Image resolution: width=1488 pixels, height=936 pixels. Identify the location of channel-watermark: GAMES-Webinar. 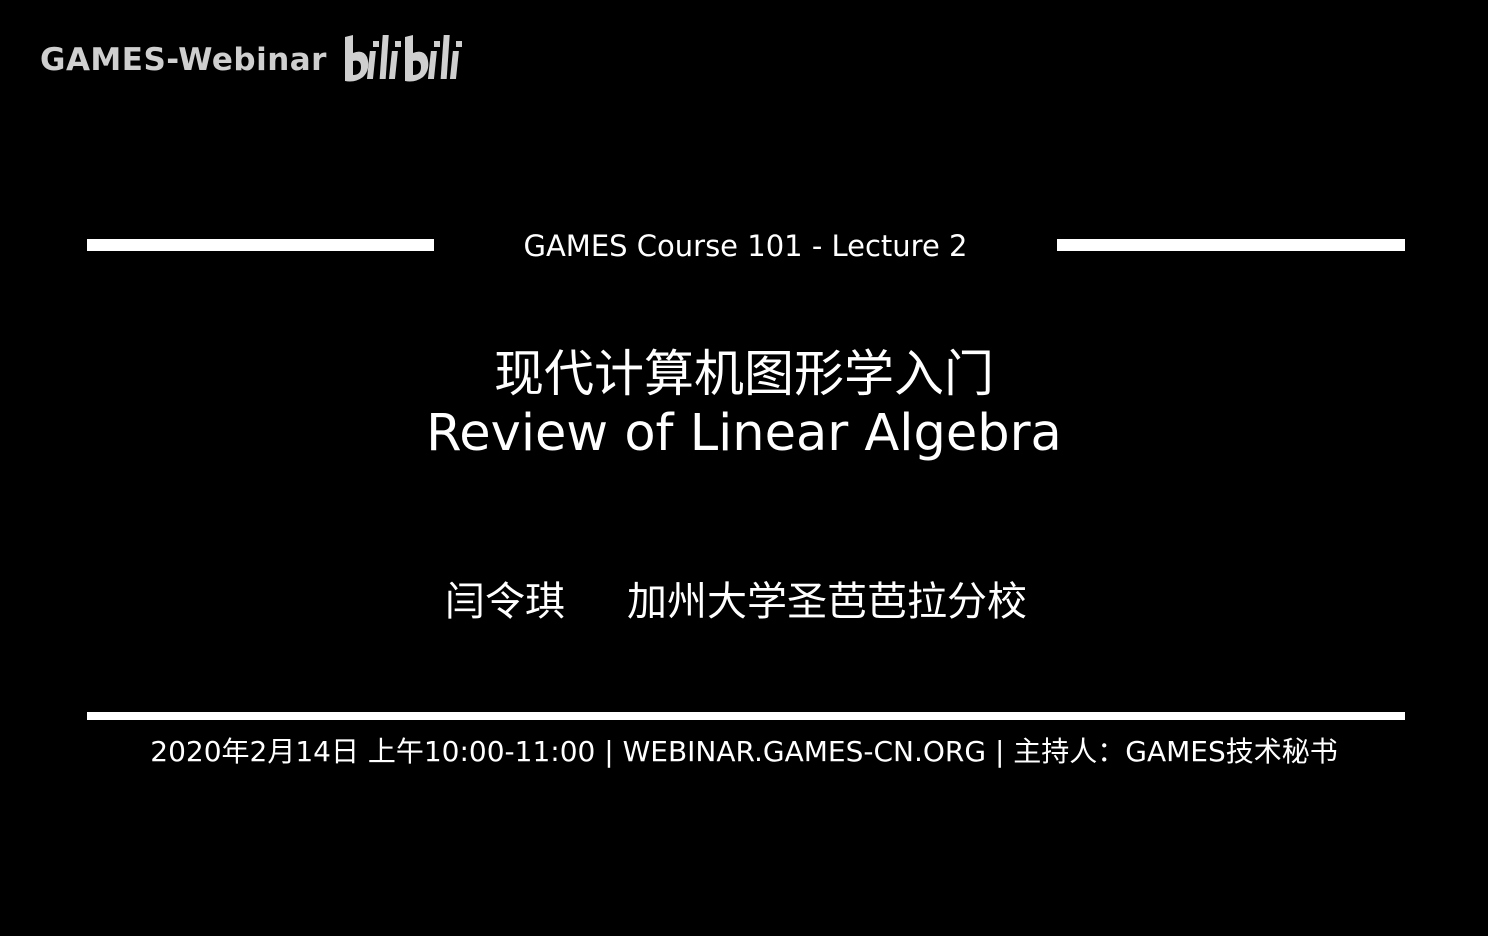
(252, 60).